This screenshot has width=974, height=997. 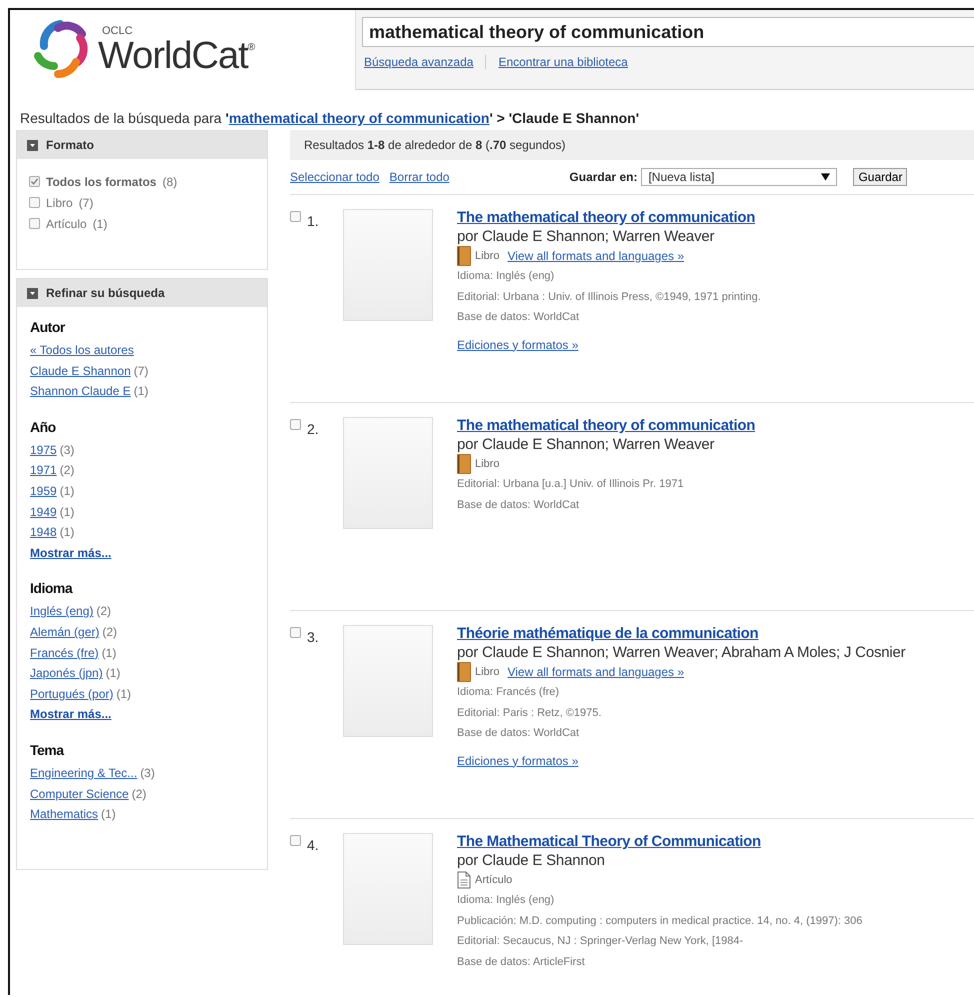 What do you see at coordinates (43, 532) in the screenshot?
I see `facet-link: 1948` at bounding box center [43, 532].